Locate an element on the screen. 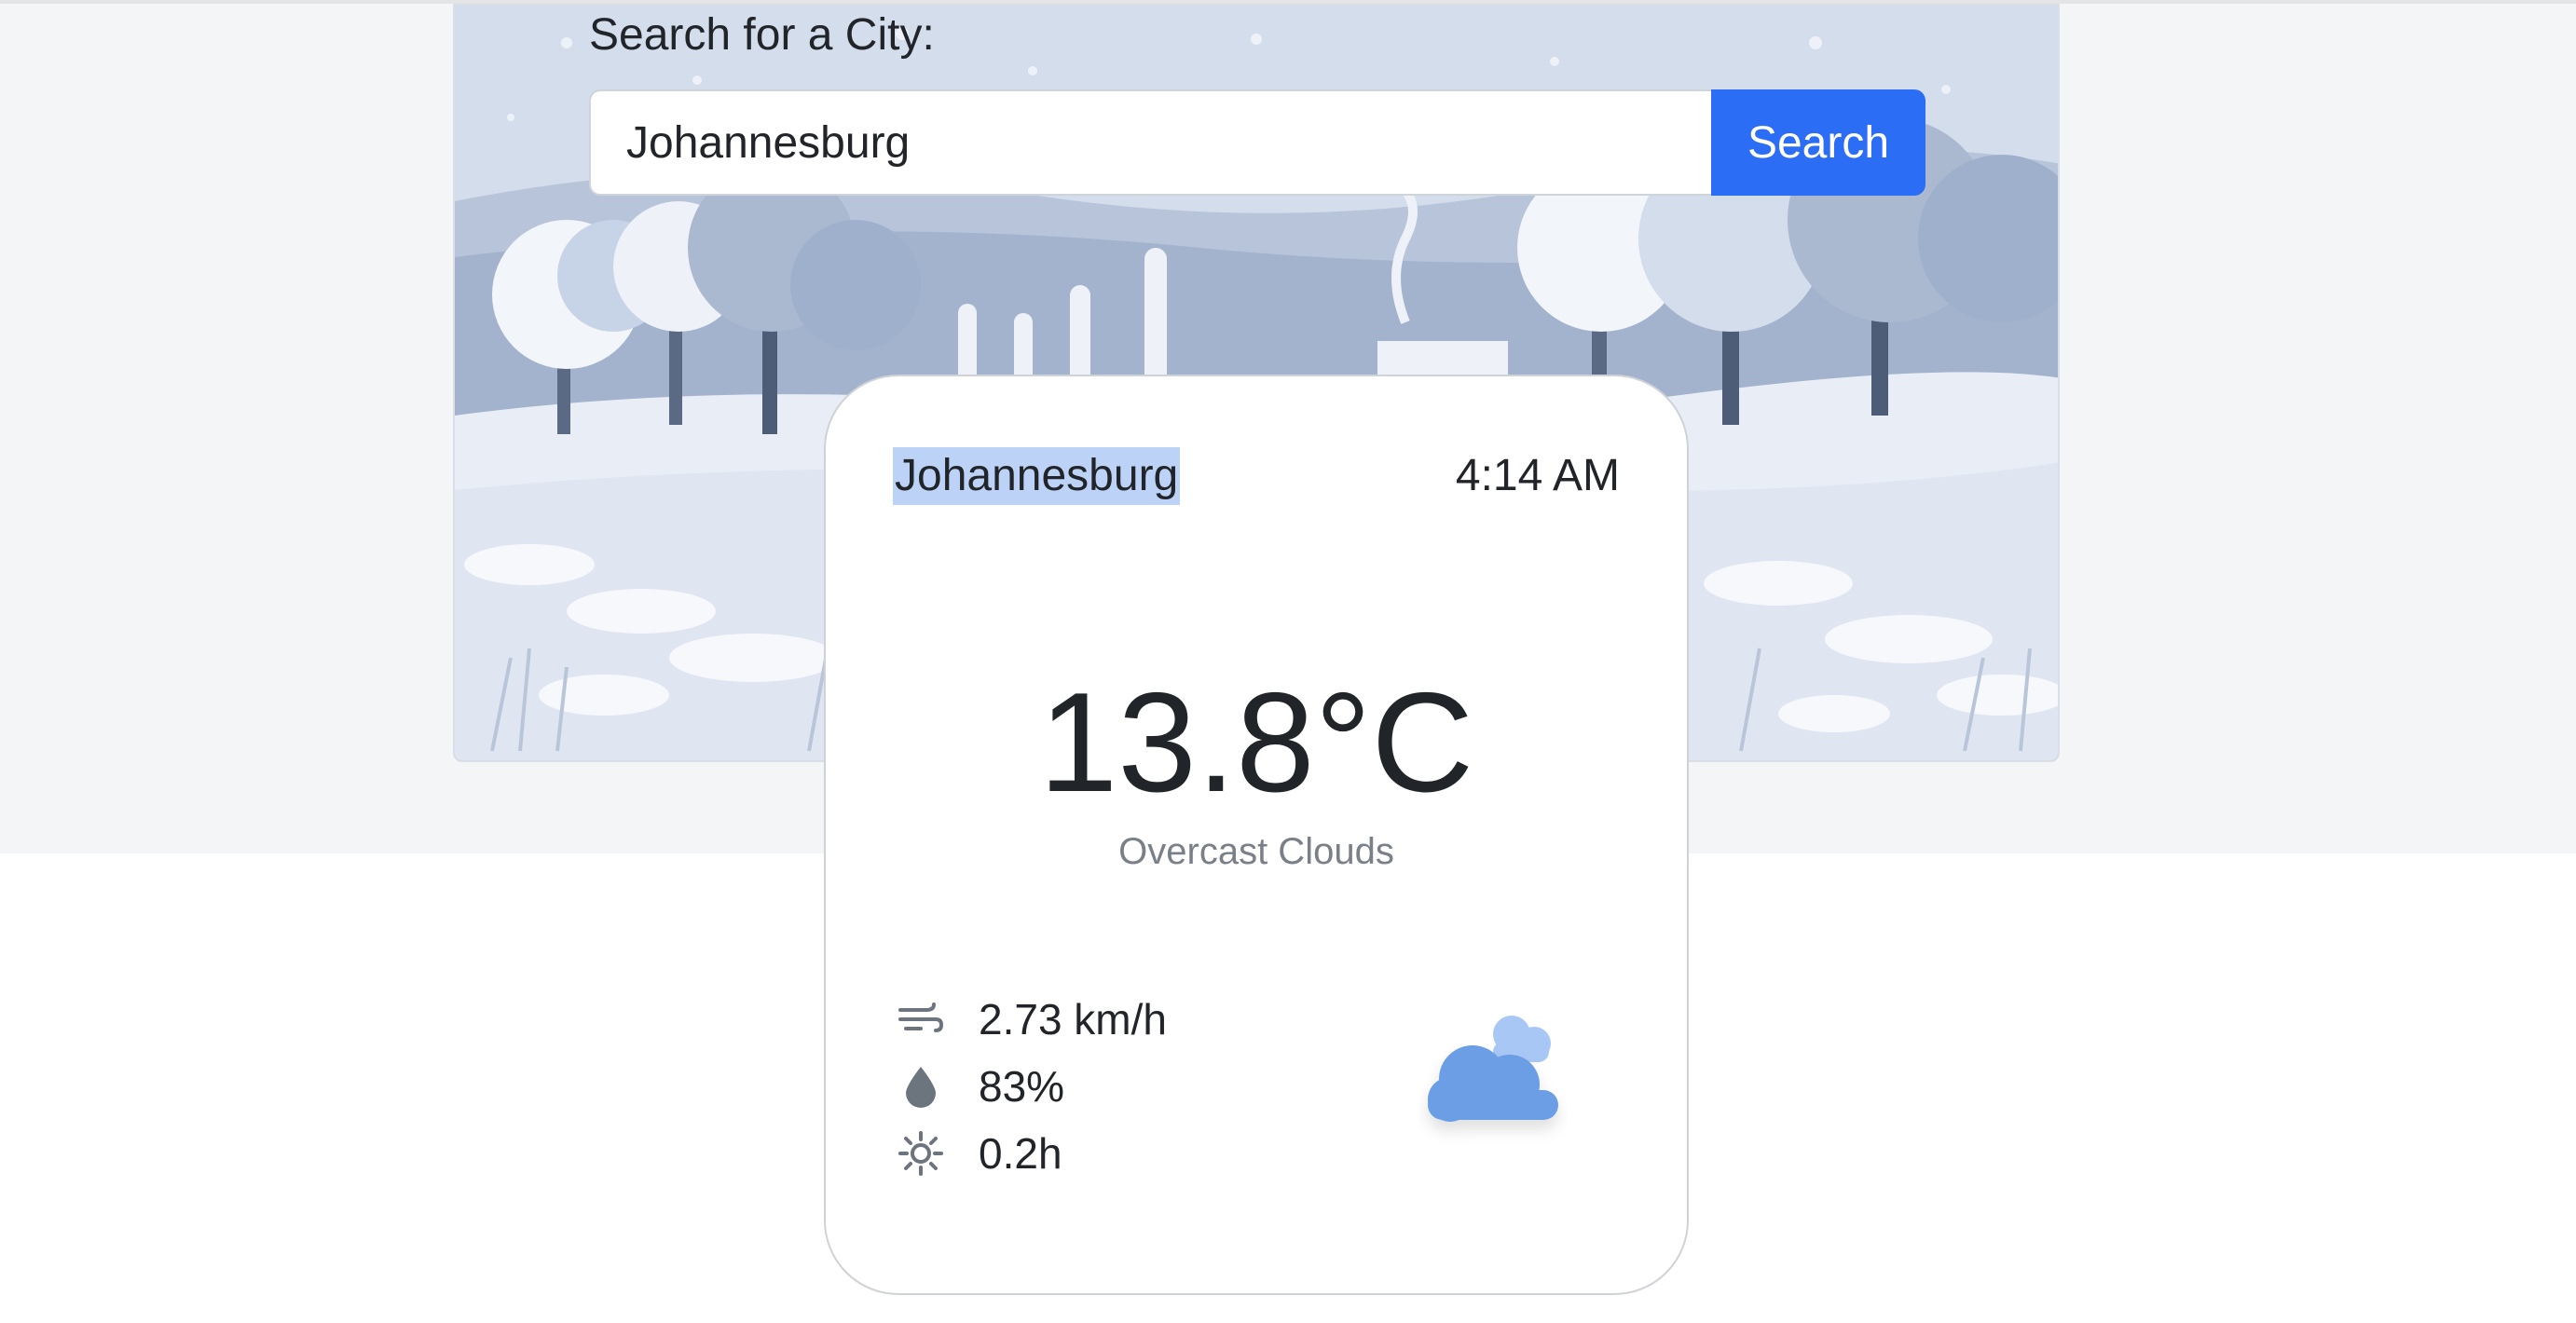  stat-humidity: 83% is located at coordinates (1032, 1086).